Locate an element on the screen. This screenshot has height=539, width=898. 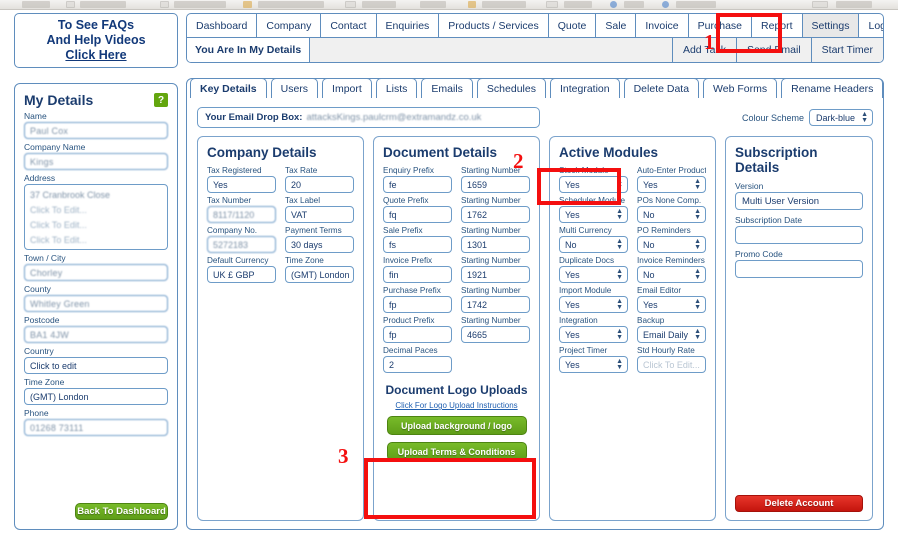
tax-rate-input: 20 is located at coordinates (319, 184).